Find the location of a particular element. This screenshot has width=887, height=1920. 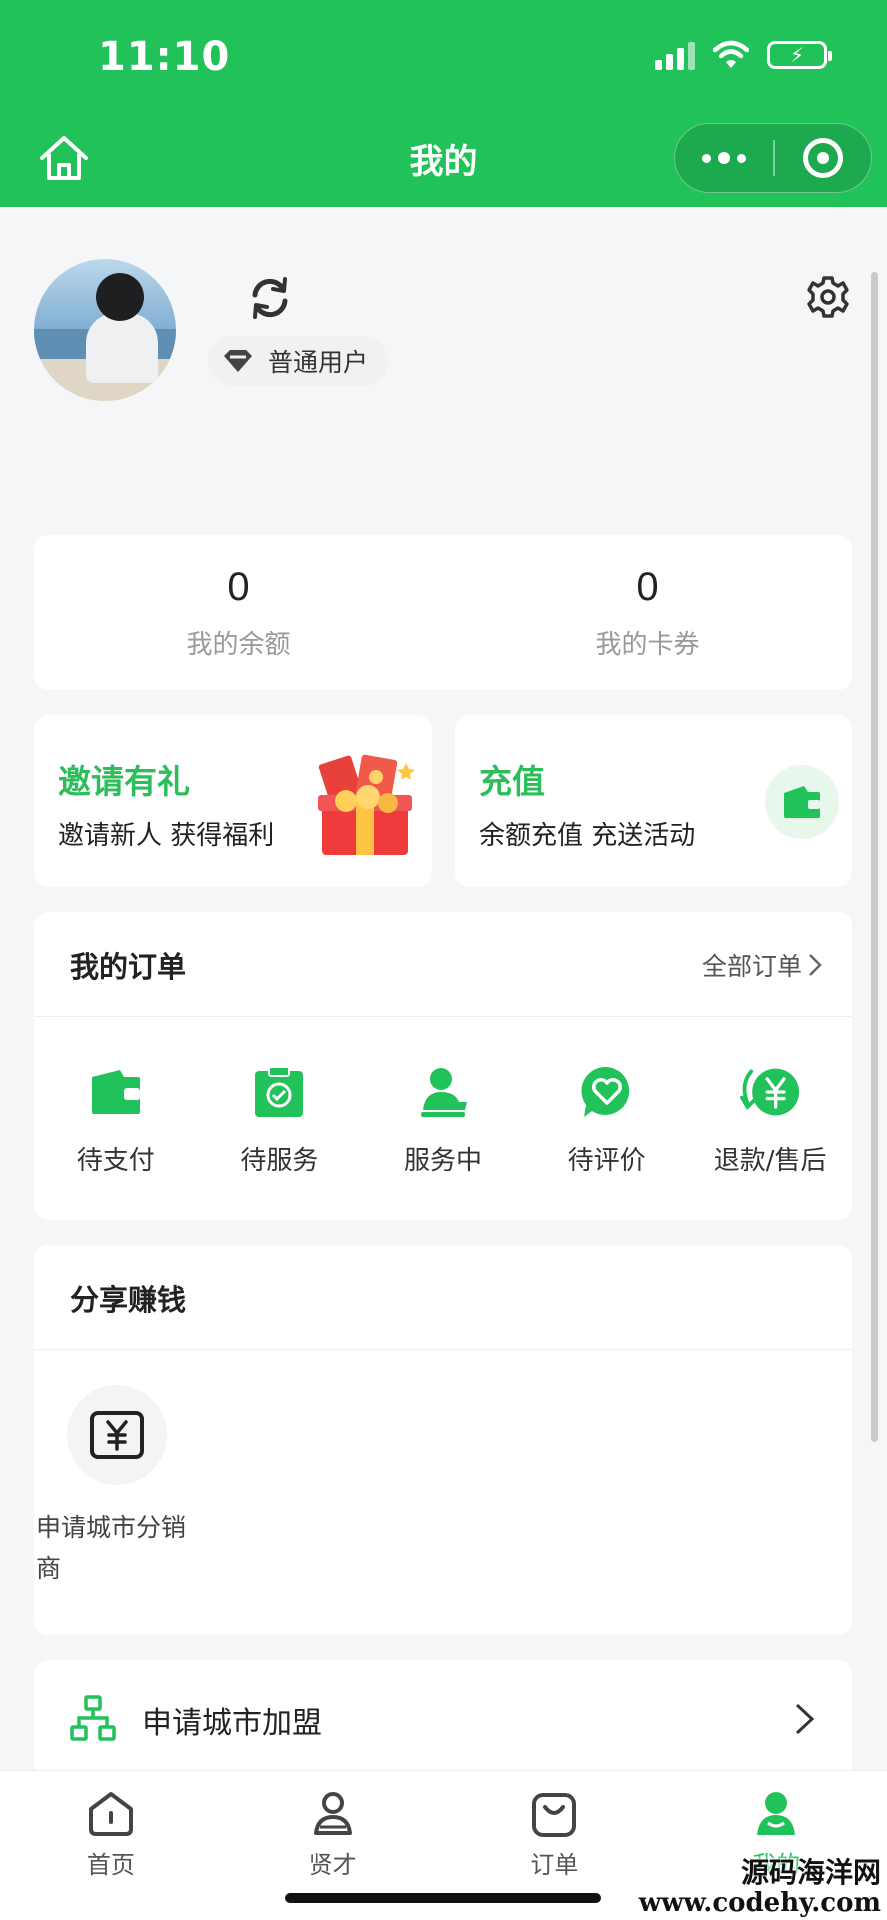

tab-label: 订单 is located at coordinates (554, 1865).